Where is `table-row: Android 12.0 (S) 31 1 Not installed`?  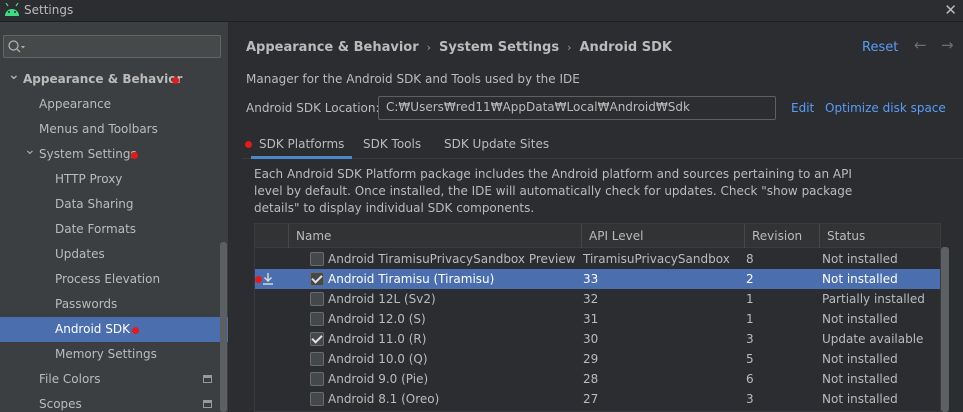 table-row: Android 12.0 (S) 31 1 Not installed is located at coordinates (597, 319).